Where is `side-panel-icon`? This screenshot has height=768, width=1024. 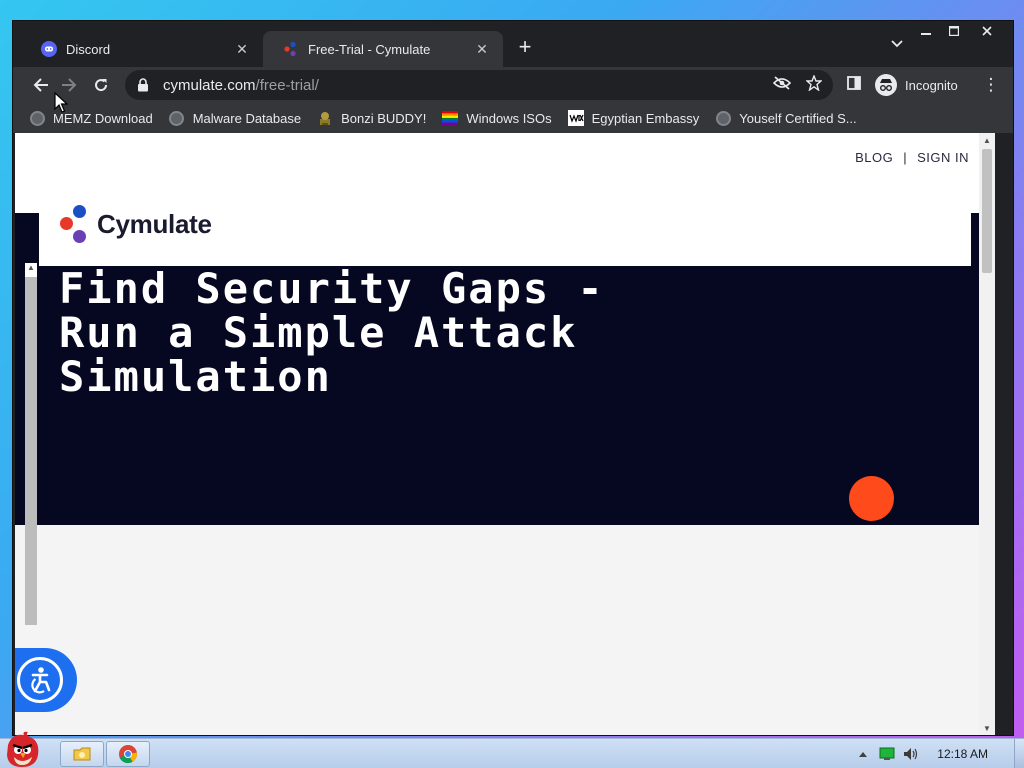 side-panel-icon is located at coordinates (854, 83).